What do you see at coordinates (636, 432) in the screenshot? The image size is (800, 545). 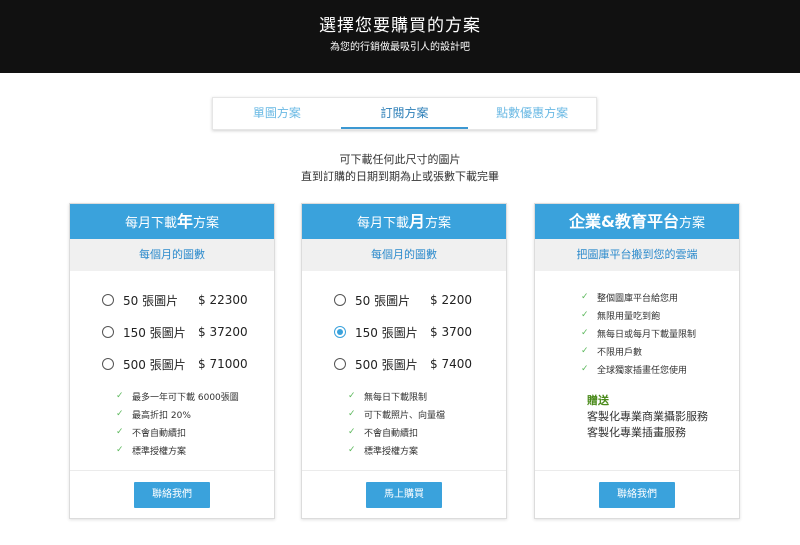 I see `gift-line: 客製化專業插畫服務` at bounding box center [636, 432].